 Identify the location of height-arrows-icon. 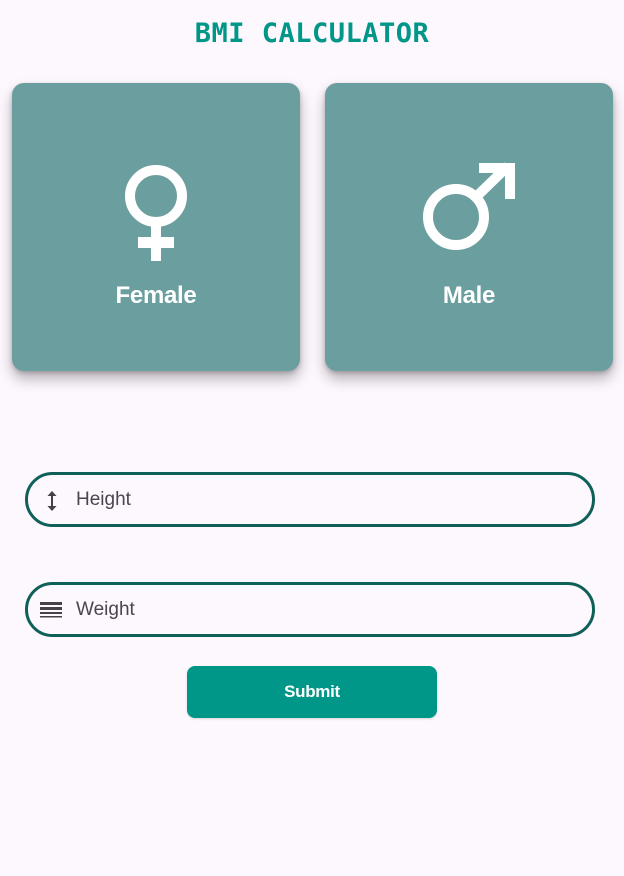
(52, 501).